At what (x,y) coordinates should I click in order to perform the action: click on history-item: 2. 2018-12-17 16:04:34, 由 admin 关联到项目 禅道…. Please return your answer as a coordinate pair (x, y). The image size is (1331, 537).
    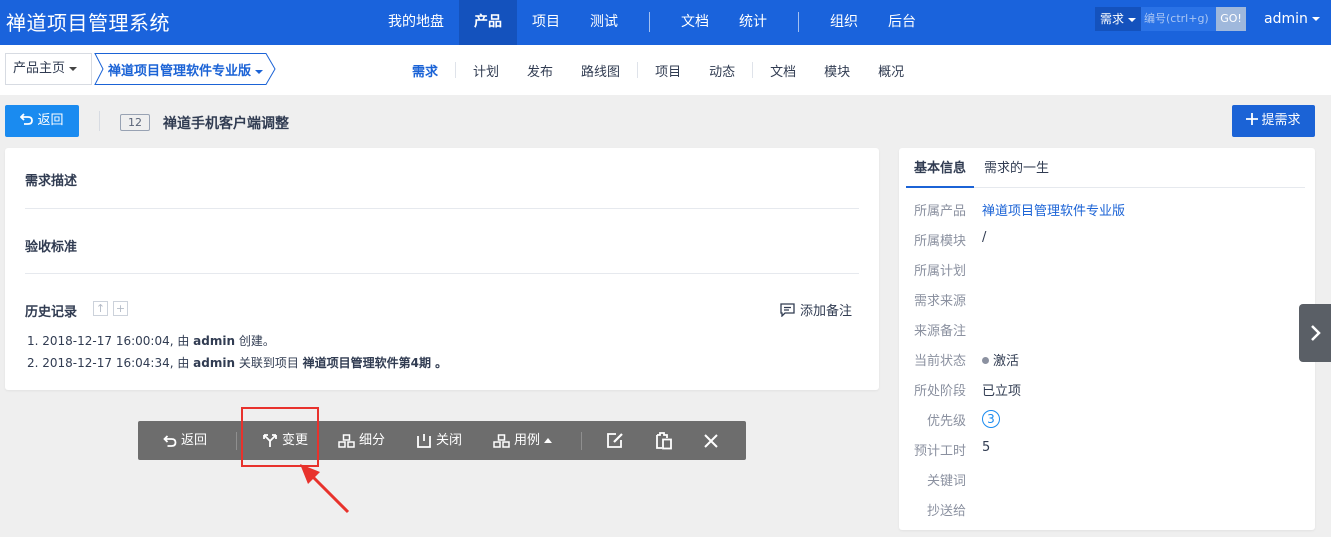
    Looking at the image, I should click on (237, 363).